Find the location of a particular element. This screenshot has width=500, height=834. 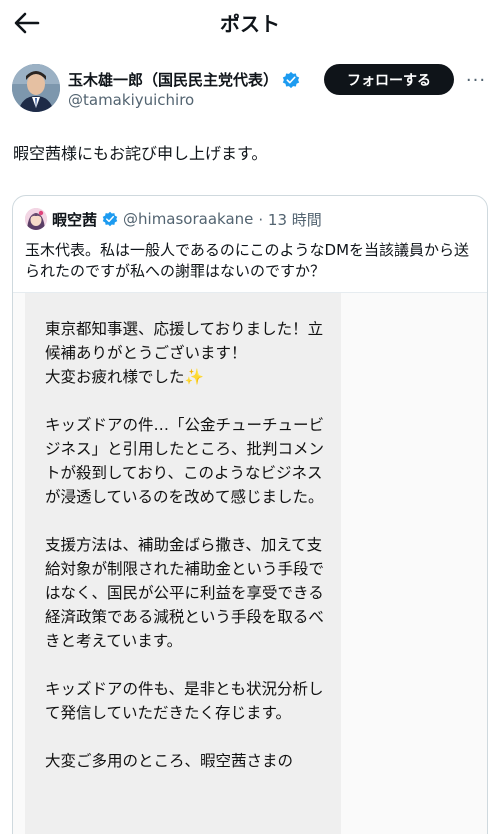

dm-paragraph: キッズドアの件も、是非とも状況分析して発信していただきたく存じます。 is located at coordinates (184, 701).